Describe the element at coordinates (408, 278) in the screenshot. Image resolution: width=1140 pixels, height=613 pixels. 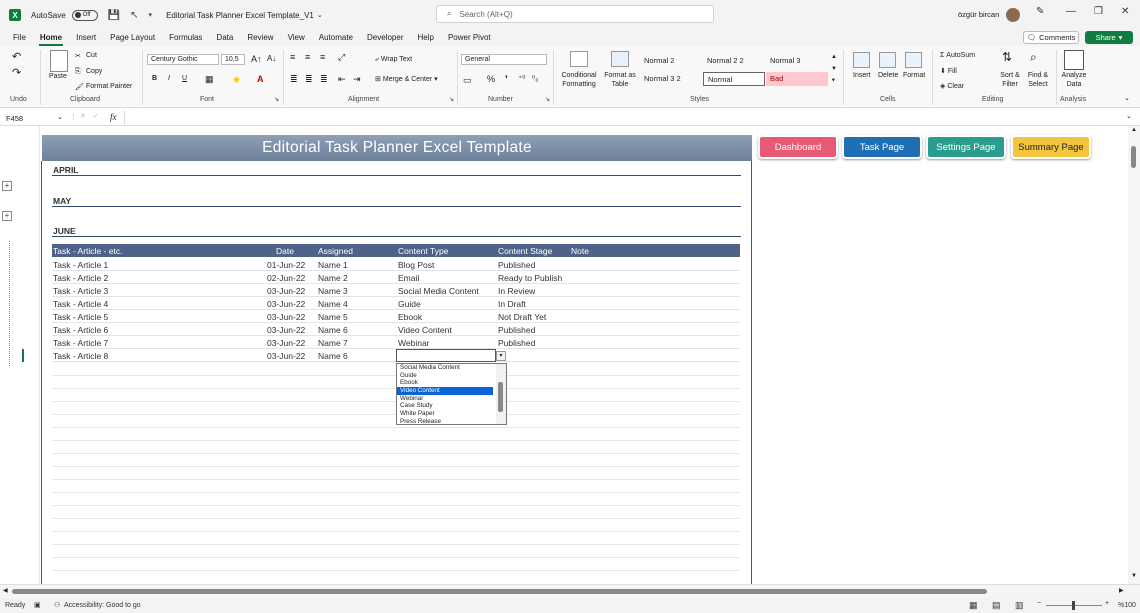
I see `cell-content-type: Email` at that location.